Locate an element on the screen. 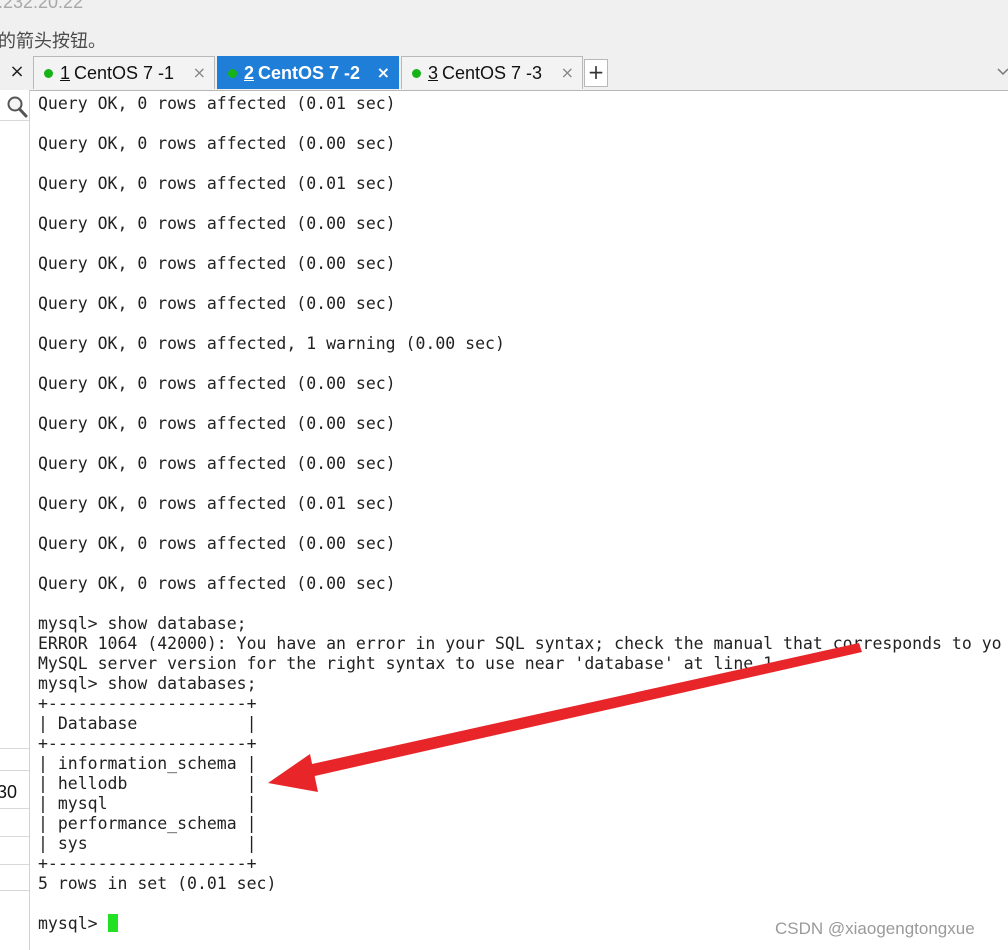 The height and width of the screenshot is (950, 1008). terminal-line: mysql> show databases; is located at coordinates (147, 683).